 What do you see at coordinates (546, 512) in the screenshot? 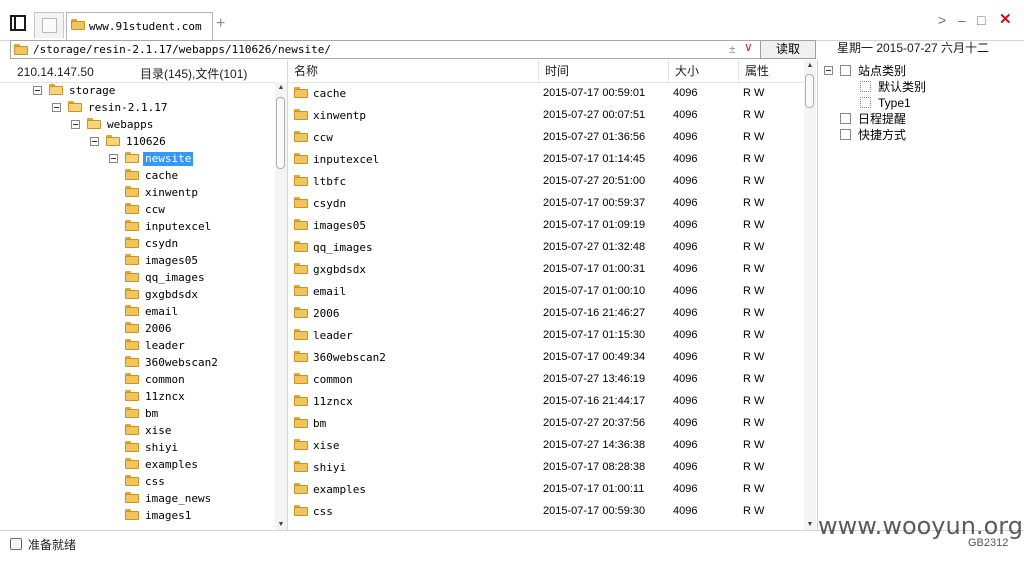
I see `file-row: css 2015-07-17 00:59:30 4096 R W` at bounding box center [546, 512].